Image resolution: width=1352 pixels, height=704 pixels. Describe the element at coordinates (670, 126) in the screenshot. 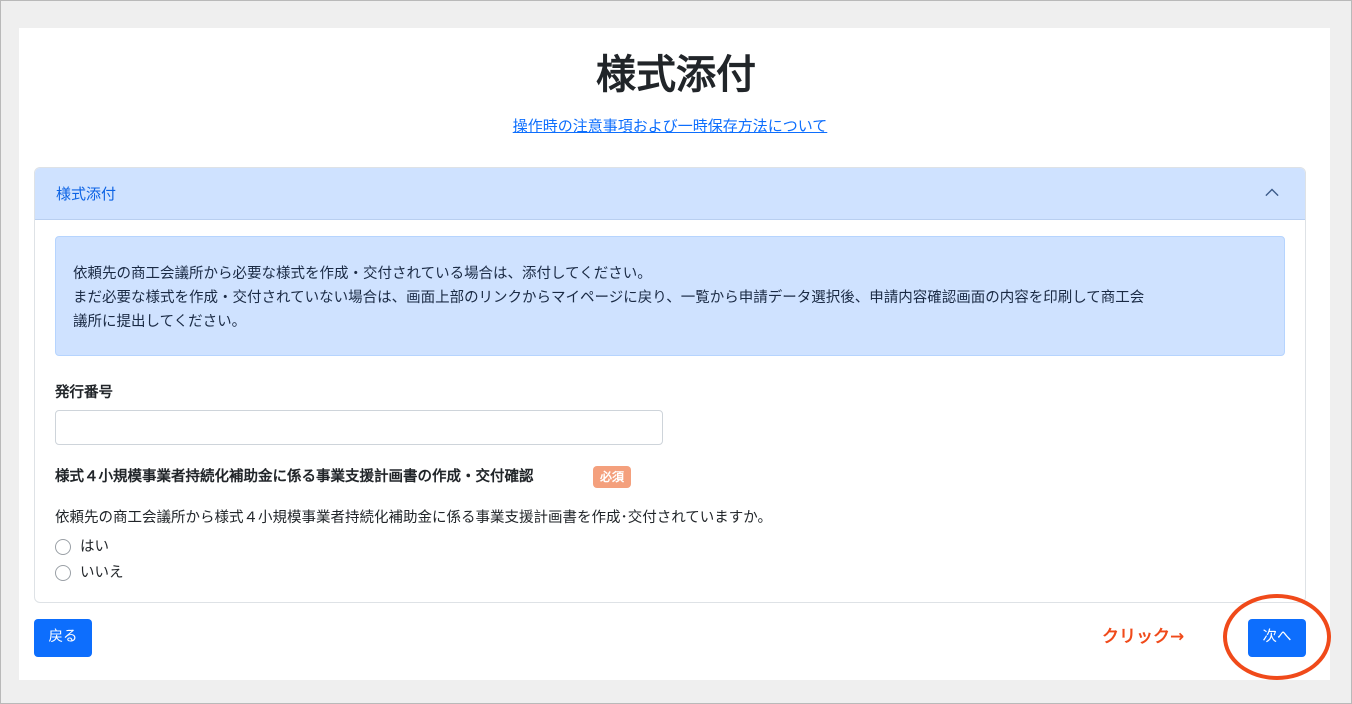

I see `notice-link: 操作時の注意事項および一時保存方法について` at that location.